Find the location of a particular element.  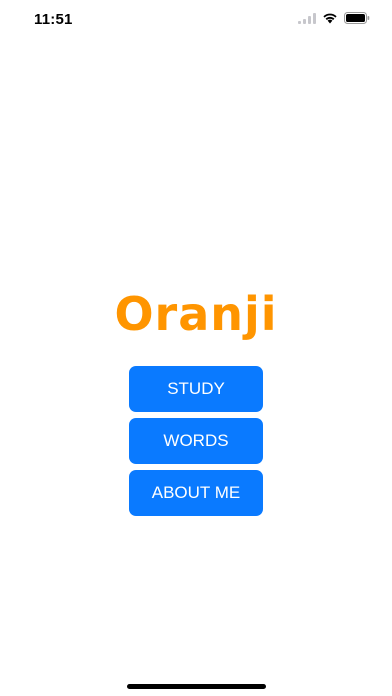

app-title: Oranji is located at coordinates (196, 314).